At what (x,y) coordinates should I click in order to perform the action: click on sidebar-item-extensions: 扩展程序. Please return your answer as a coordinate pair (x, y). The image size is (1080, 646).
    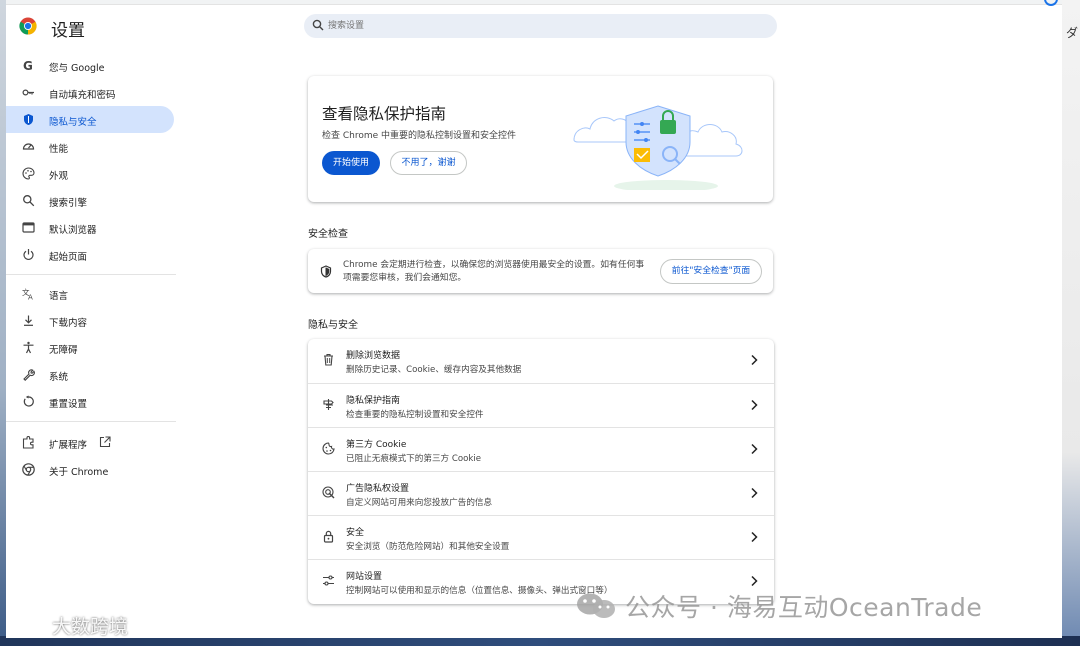
    Looking at the image, I should click on (90, 442).